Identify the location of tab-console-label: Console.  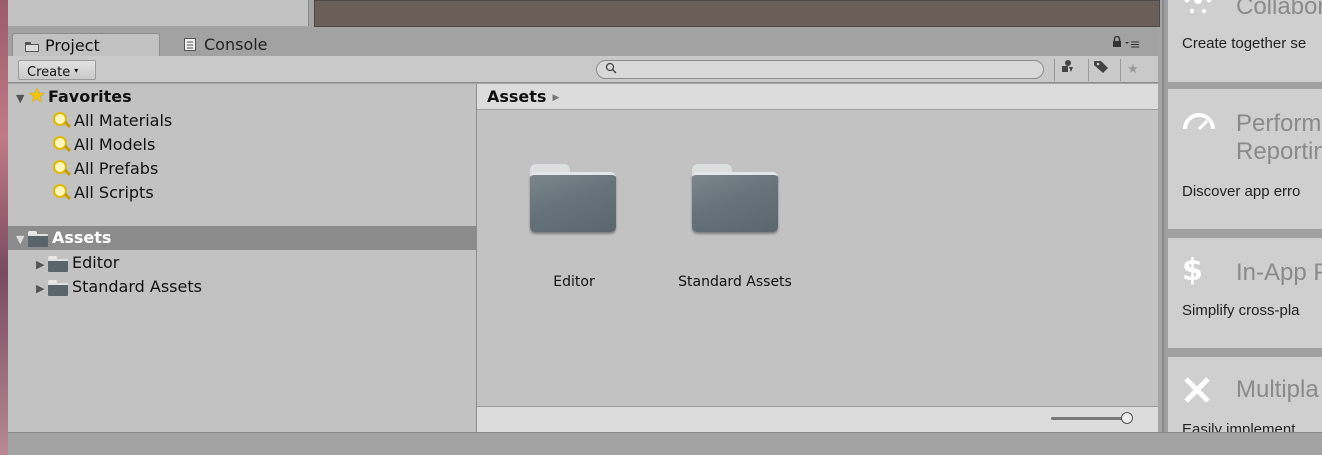
(236, 44).